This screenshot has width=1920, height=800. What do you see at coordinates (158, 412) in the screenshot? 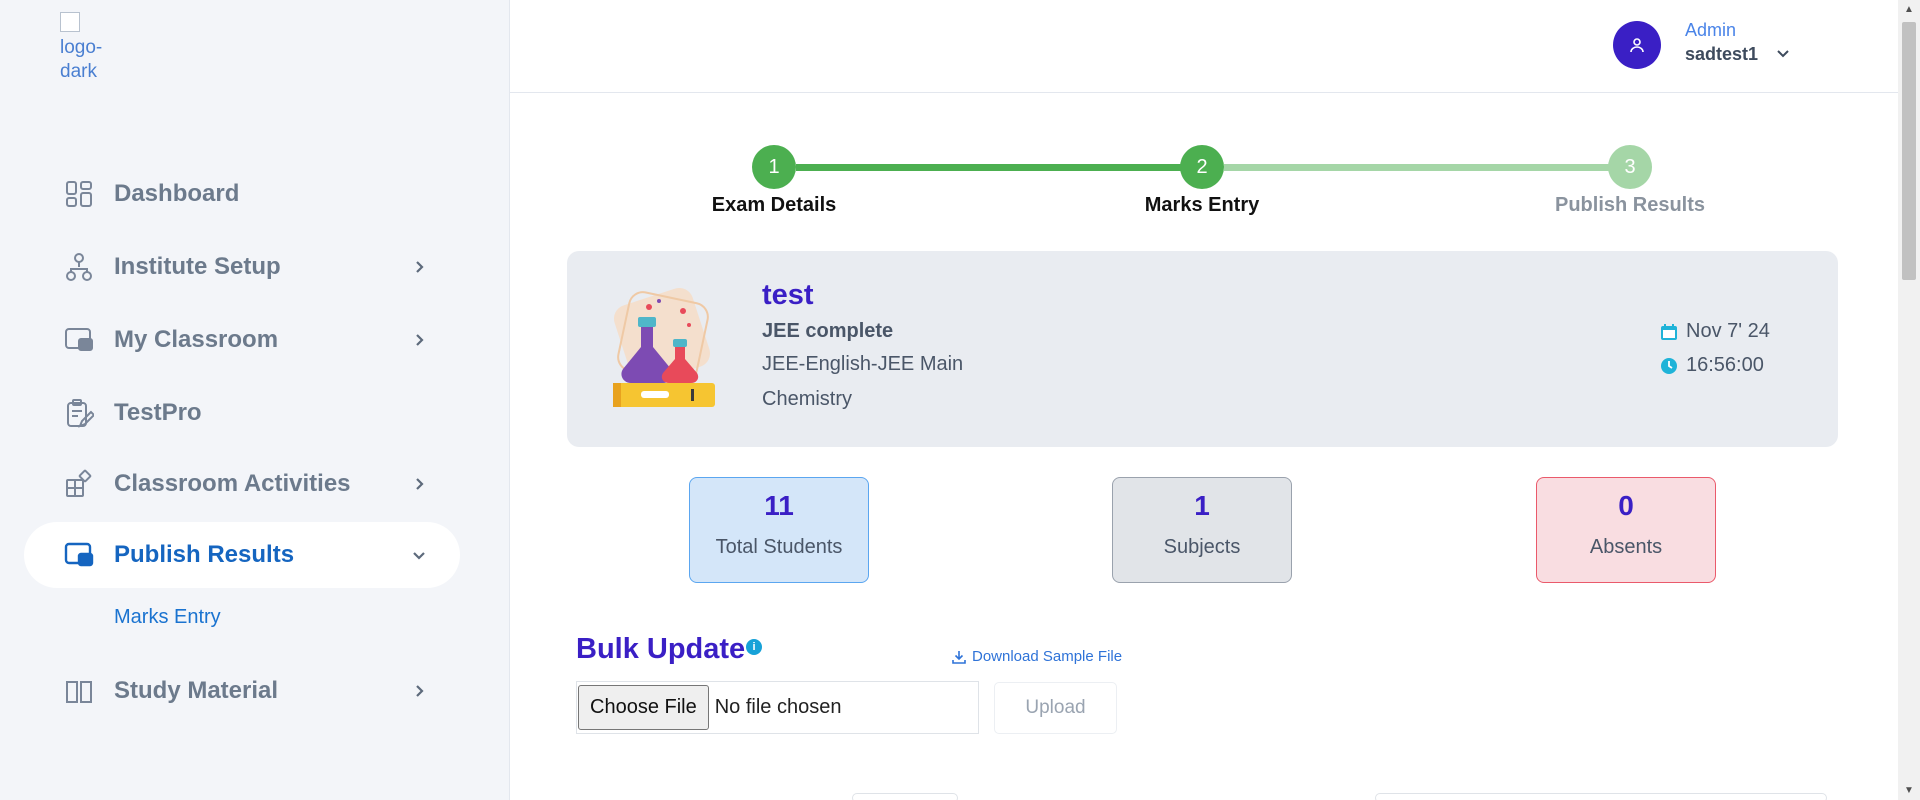
I see `sidebar-item-label: TestPro` at bounding box center [158, 412].